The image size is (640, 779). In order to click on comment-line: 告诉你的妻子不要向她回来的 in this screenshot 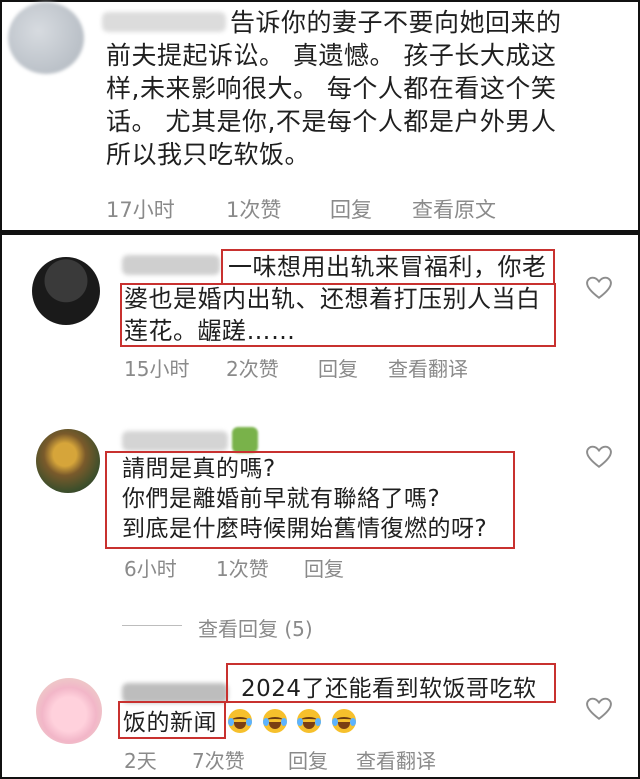, I will do `click(396, 22)`.